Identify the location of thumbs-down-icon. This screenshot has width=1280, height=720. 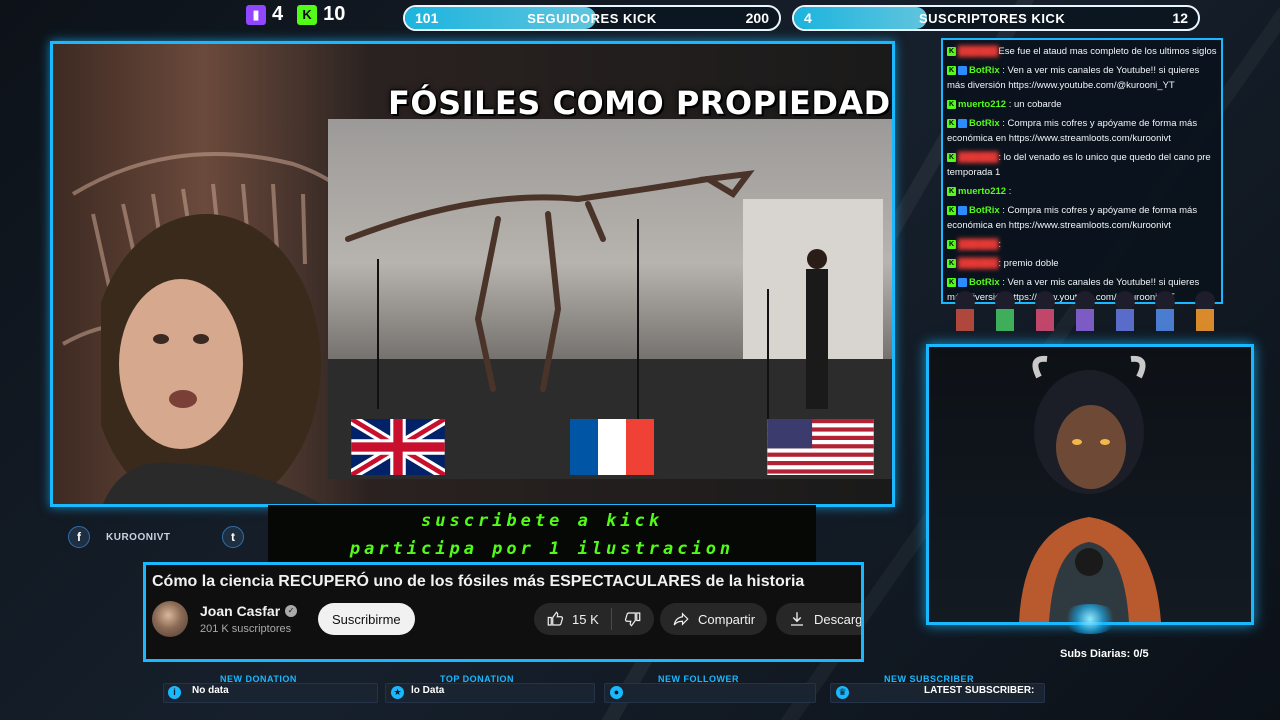
(632, 619).